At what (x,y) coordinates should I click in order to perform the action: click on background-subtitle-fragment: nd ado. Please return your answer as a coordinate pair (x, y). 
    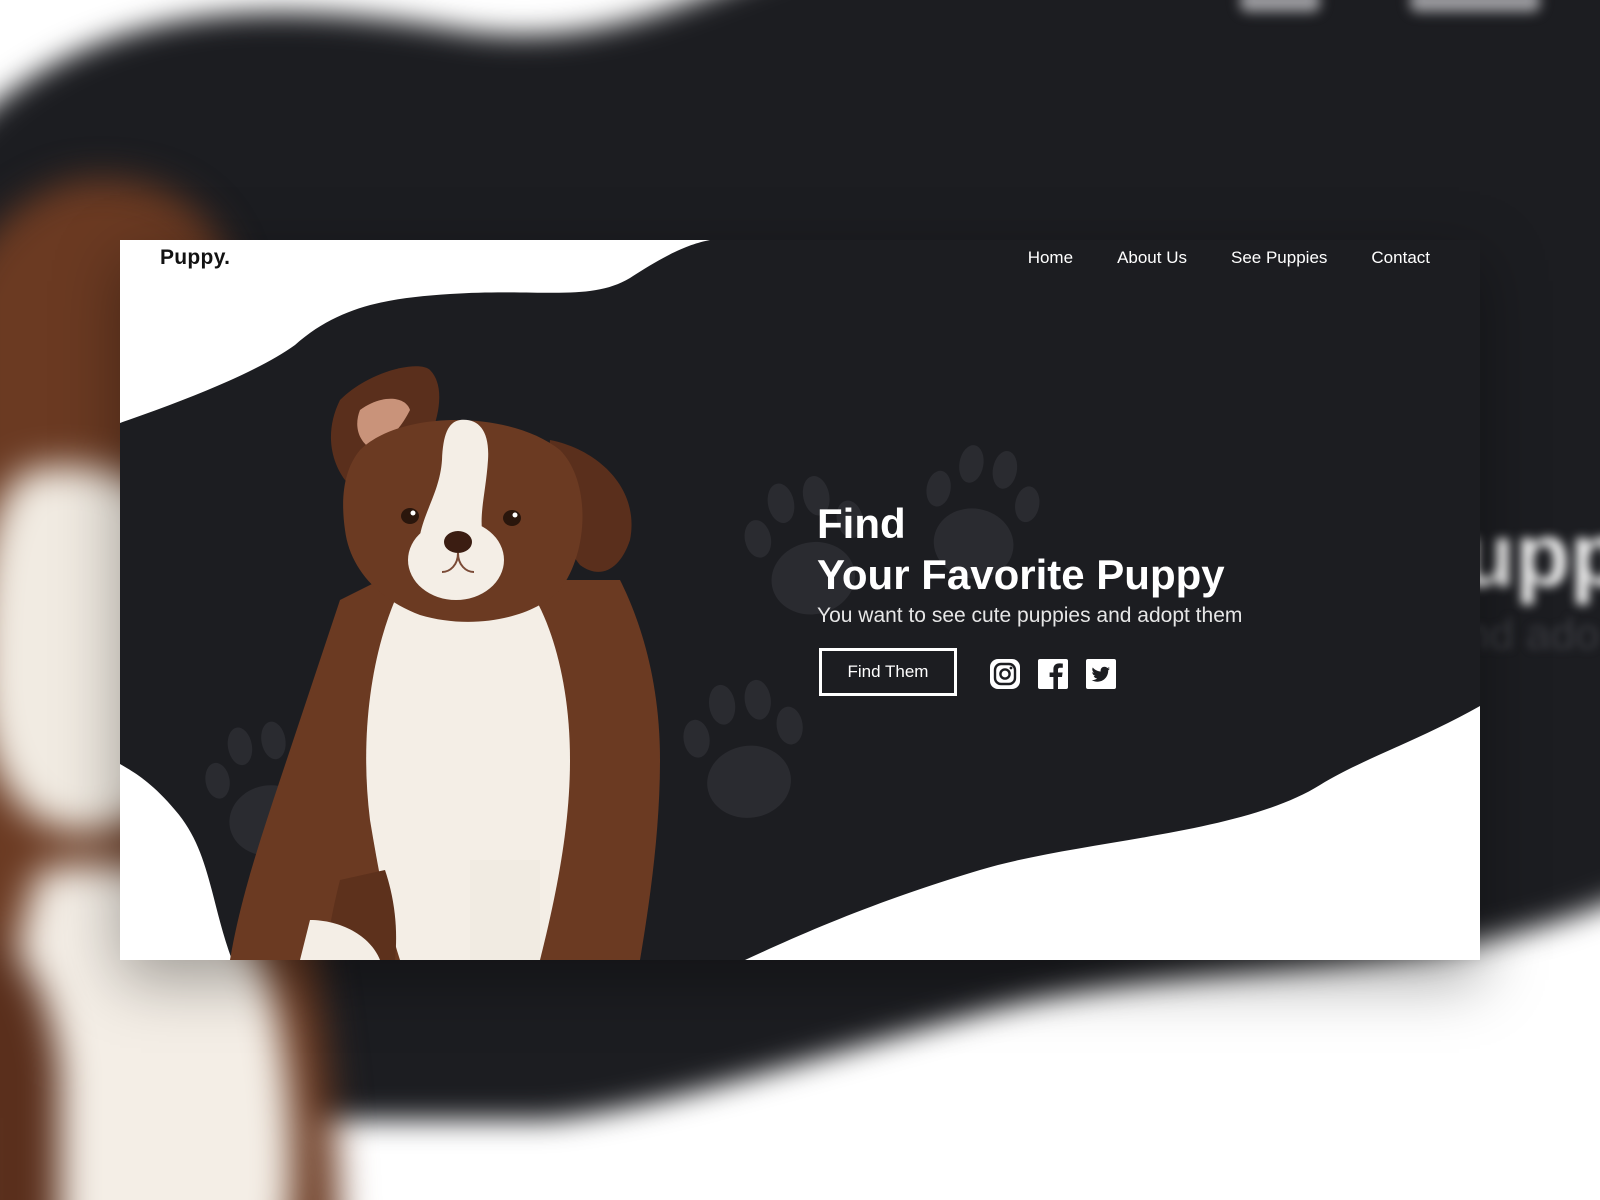
    Looking at the image, I should click on (1532, 634).